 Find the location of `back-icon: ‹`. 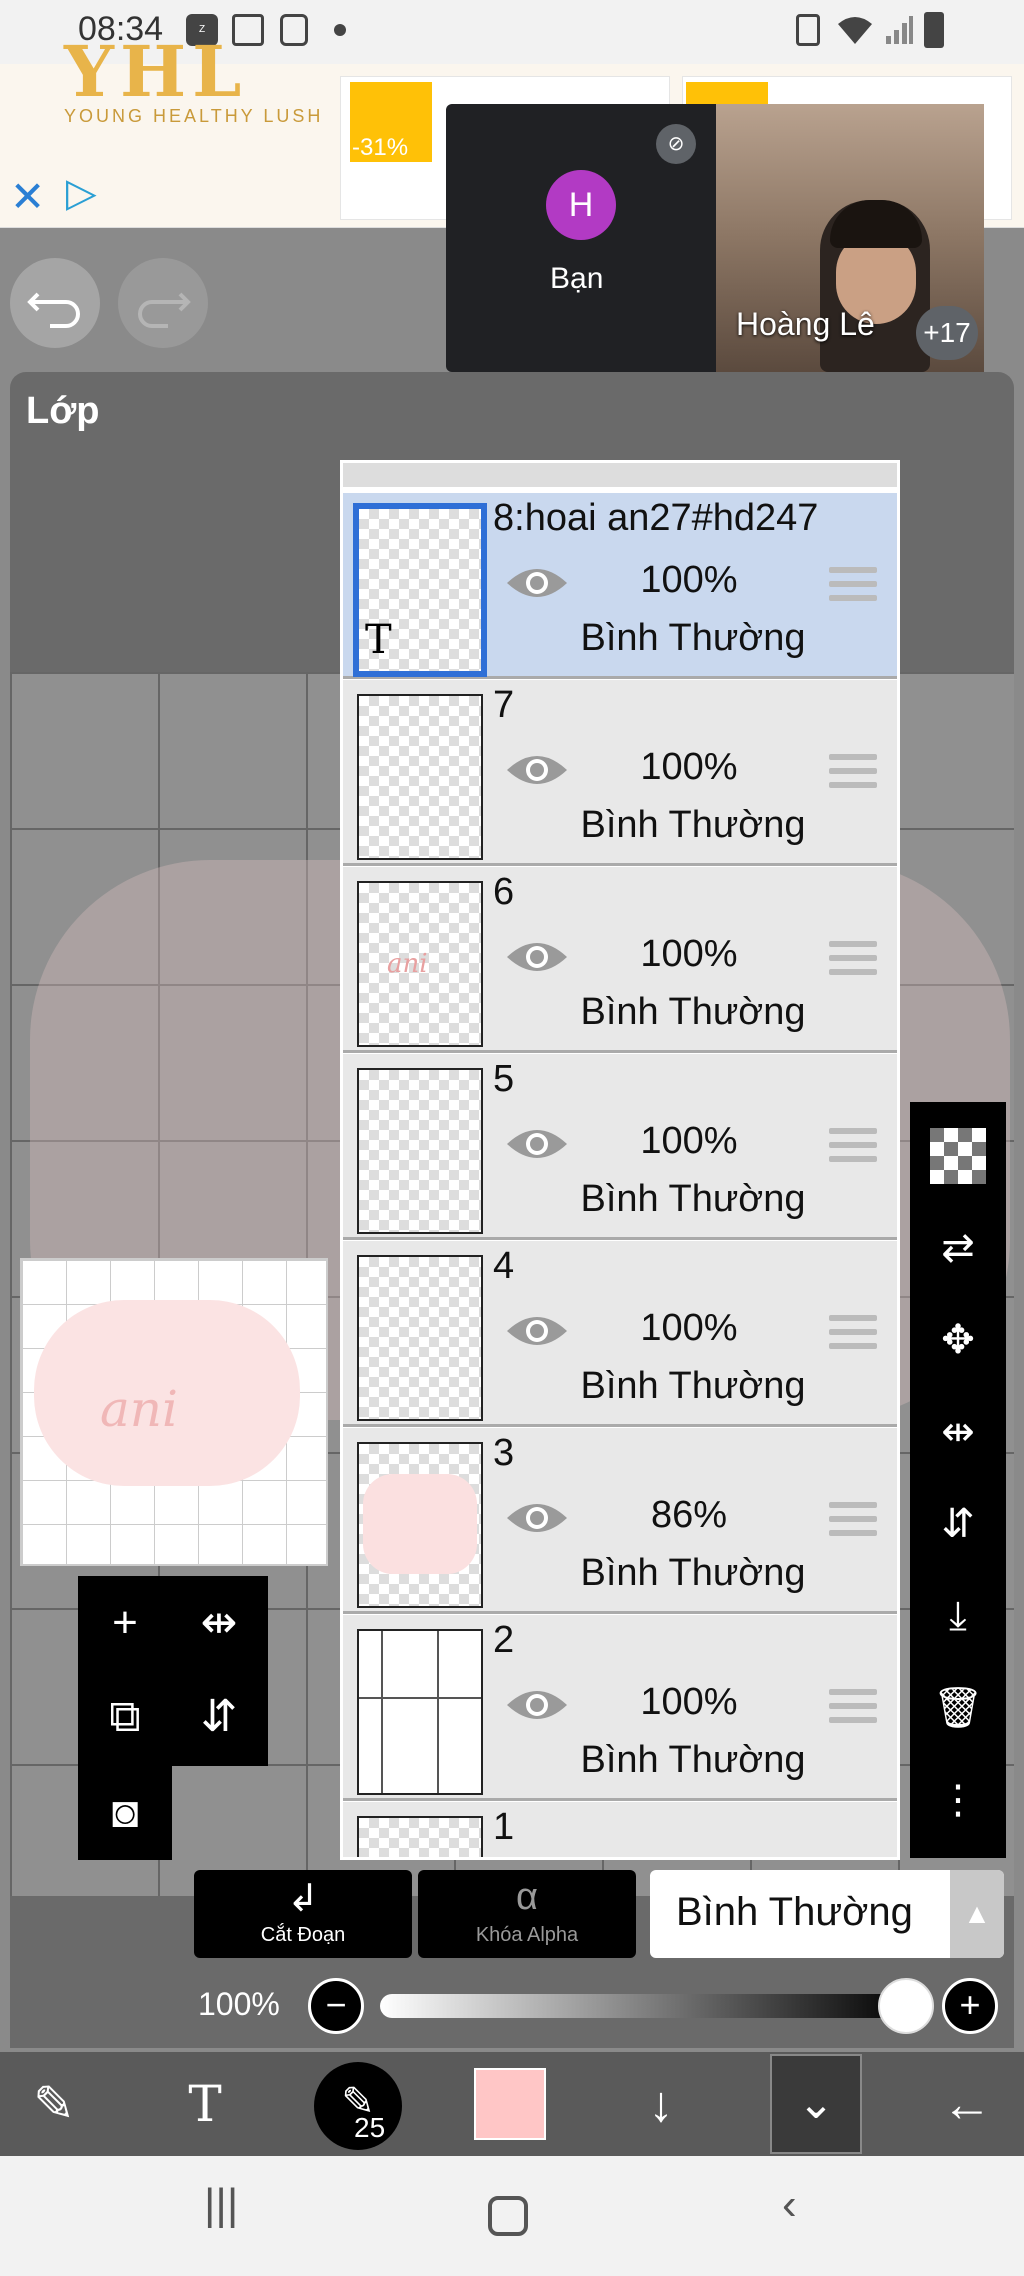

back-icon: ‹ is located at coordinates (789, 2205).